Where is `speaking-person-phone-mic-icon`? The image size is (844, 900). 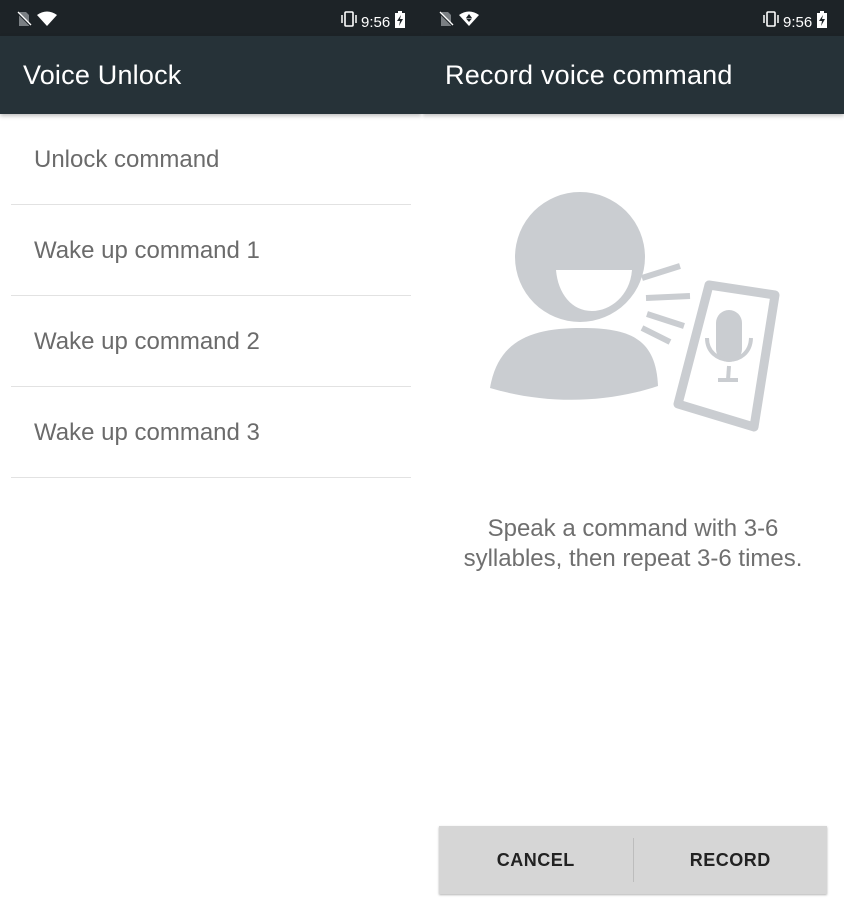 speaking-person-phone-mic-icon is located at coordinates (634, 315).